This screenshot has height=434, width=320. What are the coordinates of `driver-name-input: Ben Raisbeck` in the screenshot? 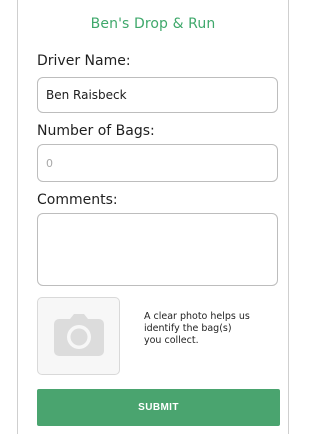 It's located at (157, 95).